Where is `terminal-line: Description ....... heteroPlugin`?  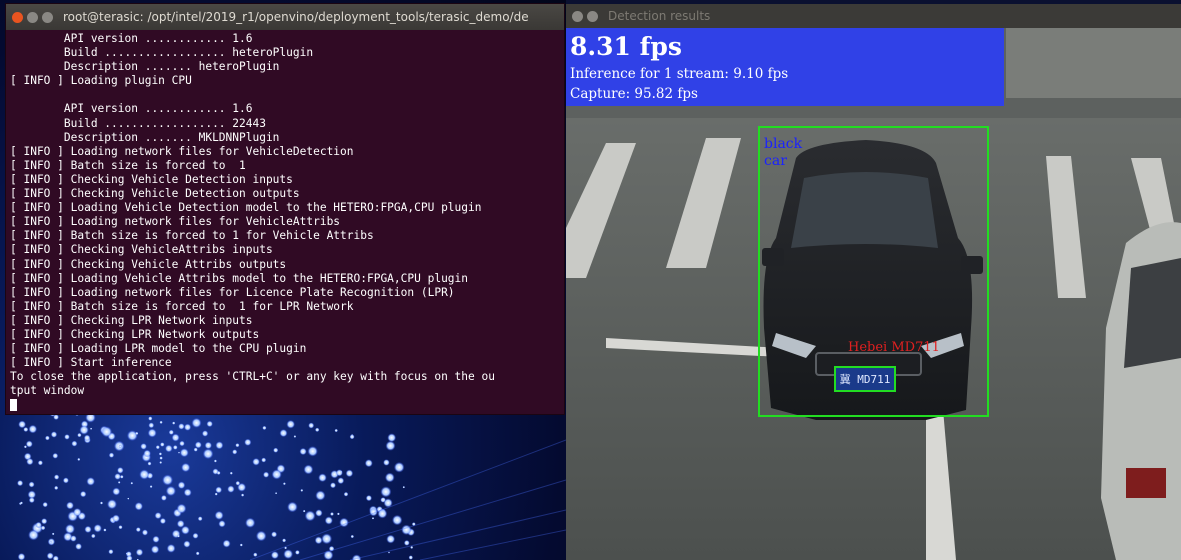 terminal-line: Description ....... heteroPlugin is located at coordinates (145, 67).